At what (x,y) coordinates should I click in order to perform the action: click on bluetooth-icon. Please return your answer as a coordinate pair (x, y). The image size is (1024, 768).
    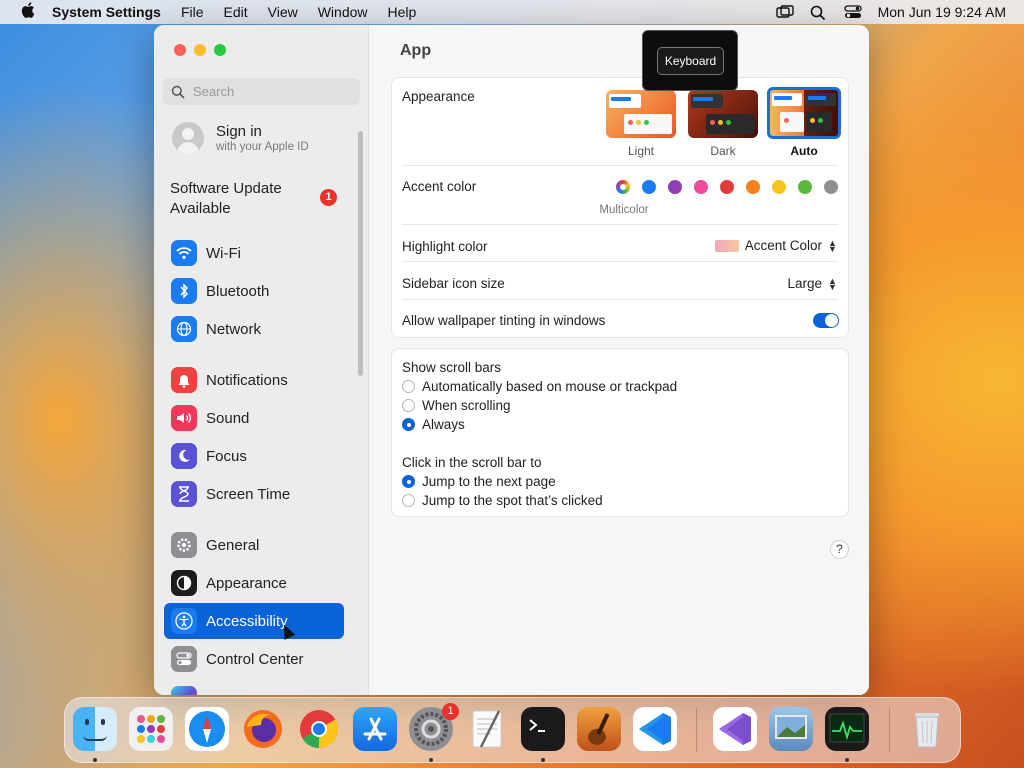
    Looking at the image, I should click on (184, 291).